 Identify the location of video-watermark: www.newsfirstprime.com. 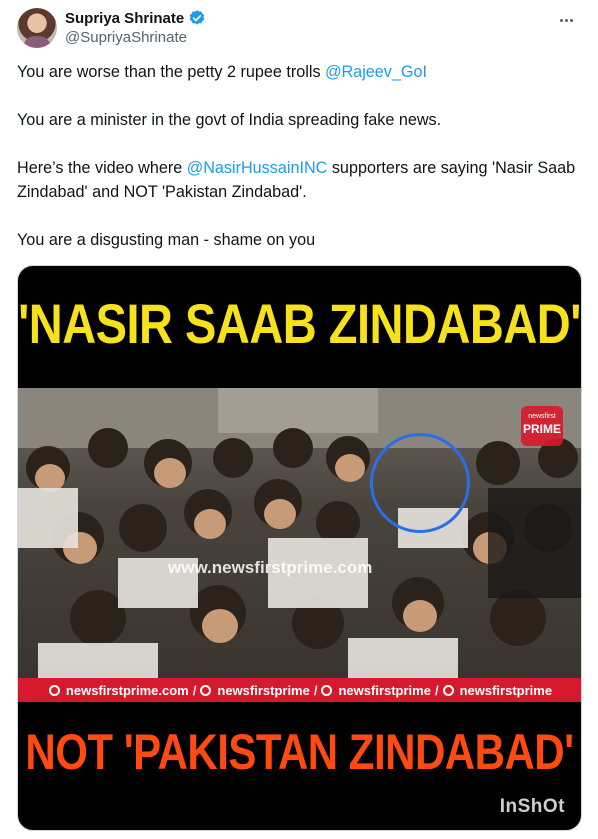
(270, 567).